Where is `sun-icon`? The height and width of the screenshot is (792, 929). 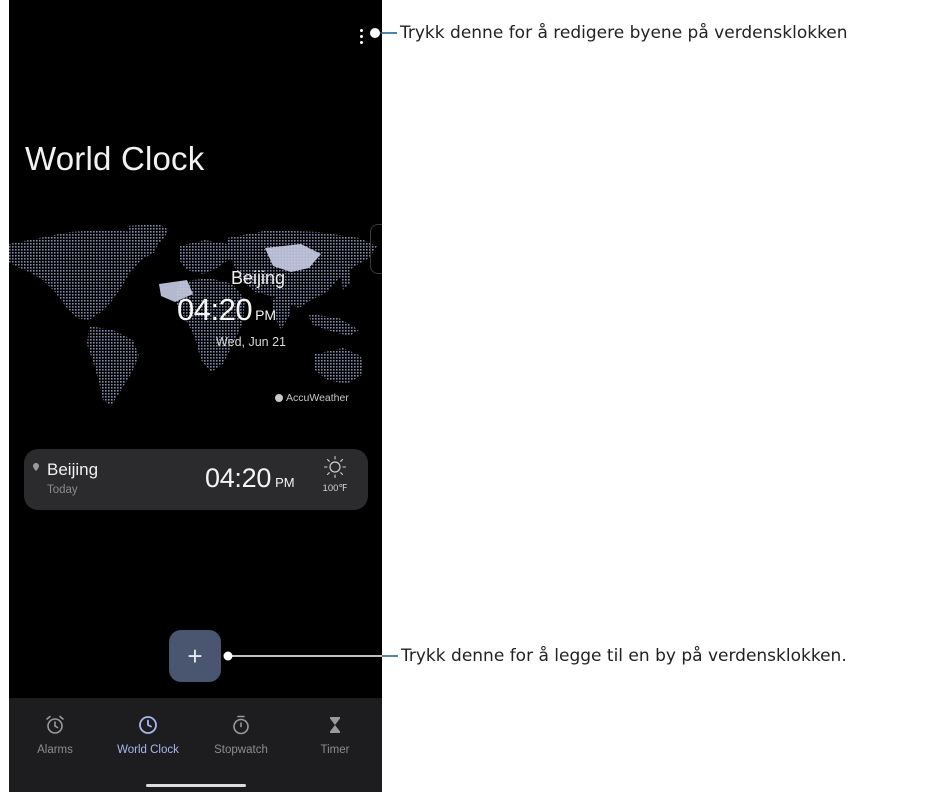
sun-icon is located at coordinates (335, 467).